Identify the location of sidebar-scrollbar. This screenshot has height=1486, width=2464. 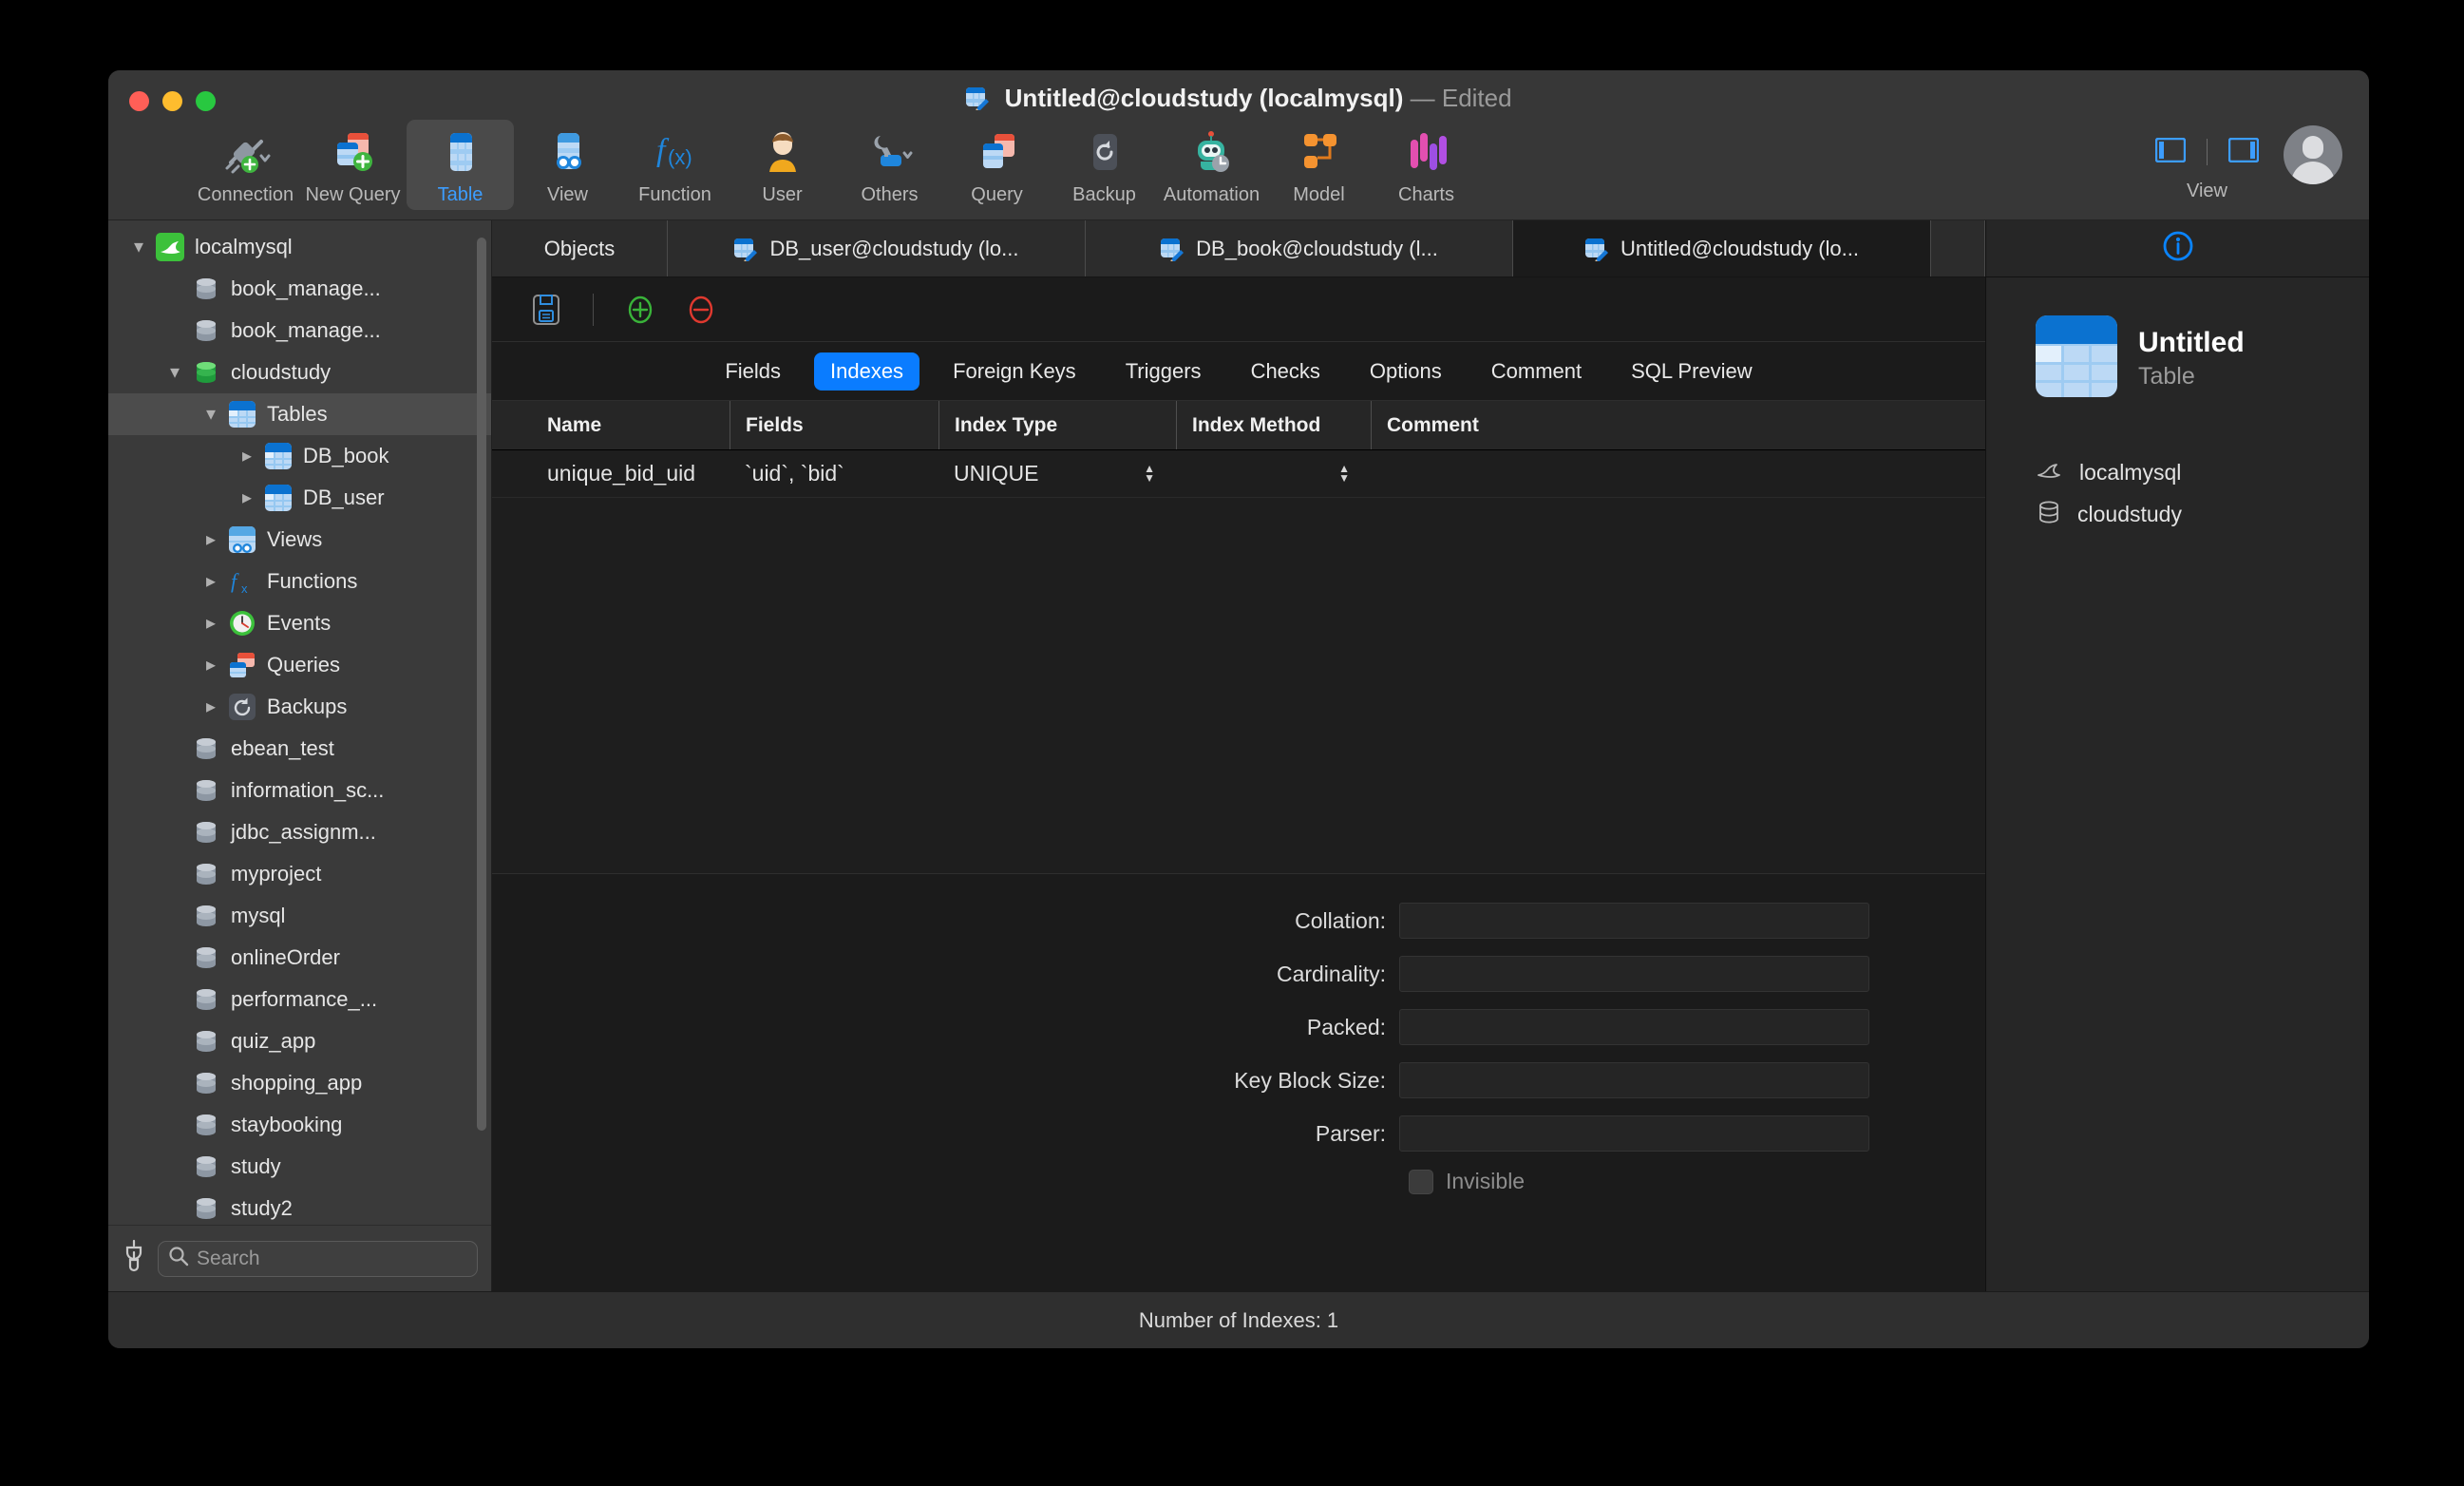
(481, 684).